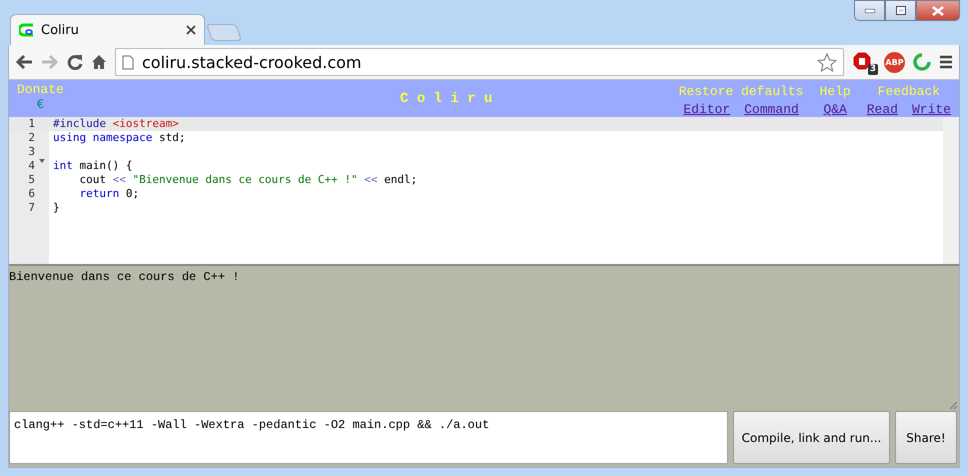 This screenshot has width=968, height=476. I want to click on menu-heading: Restore defaults, so click(741, 91).